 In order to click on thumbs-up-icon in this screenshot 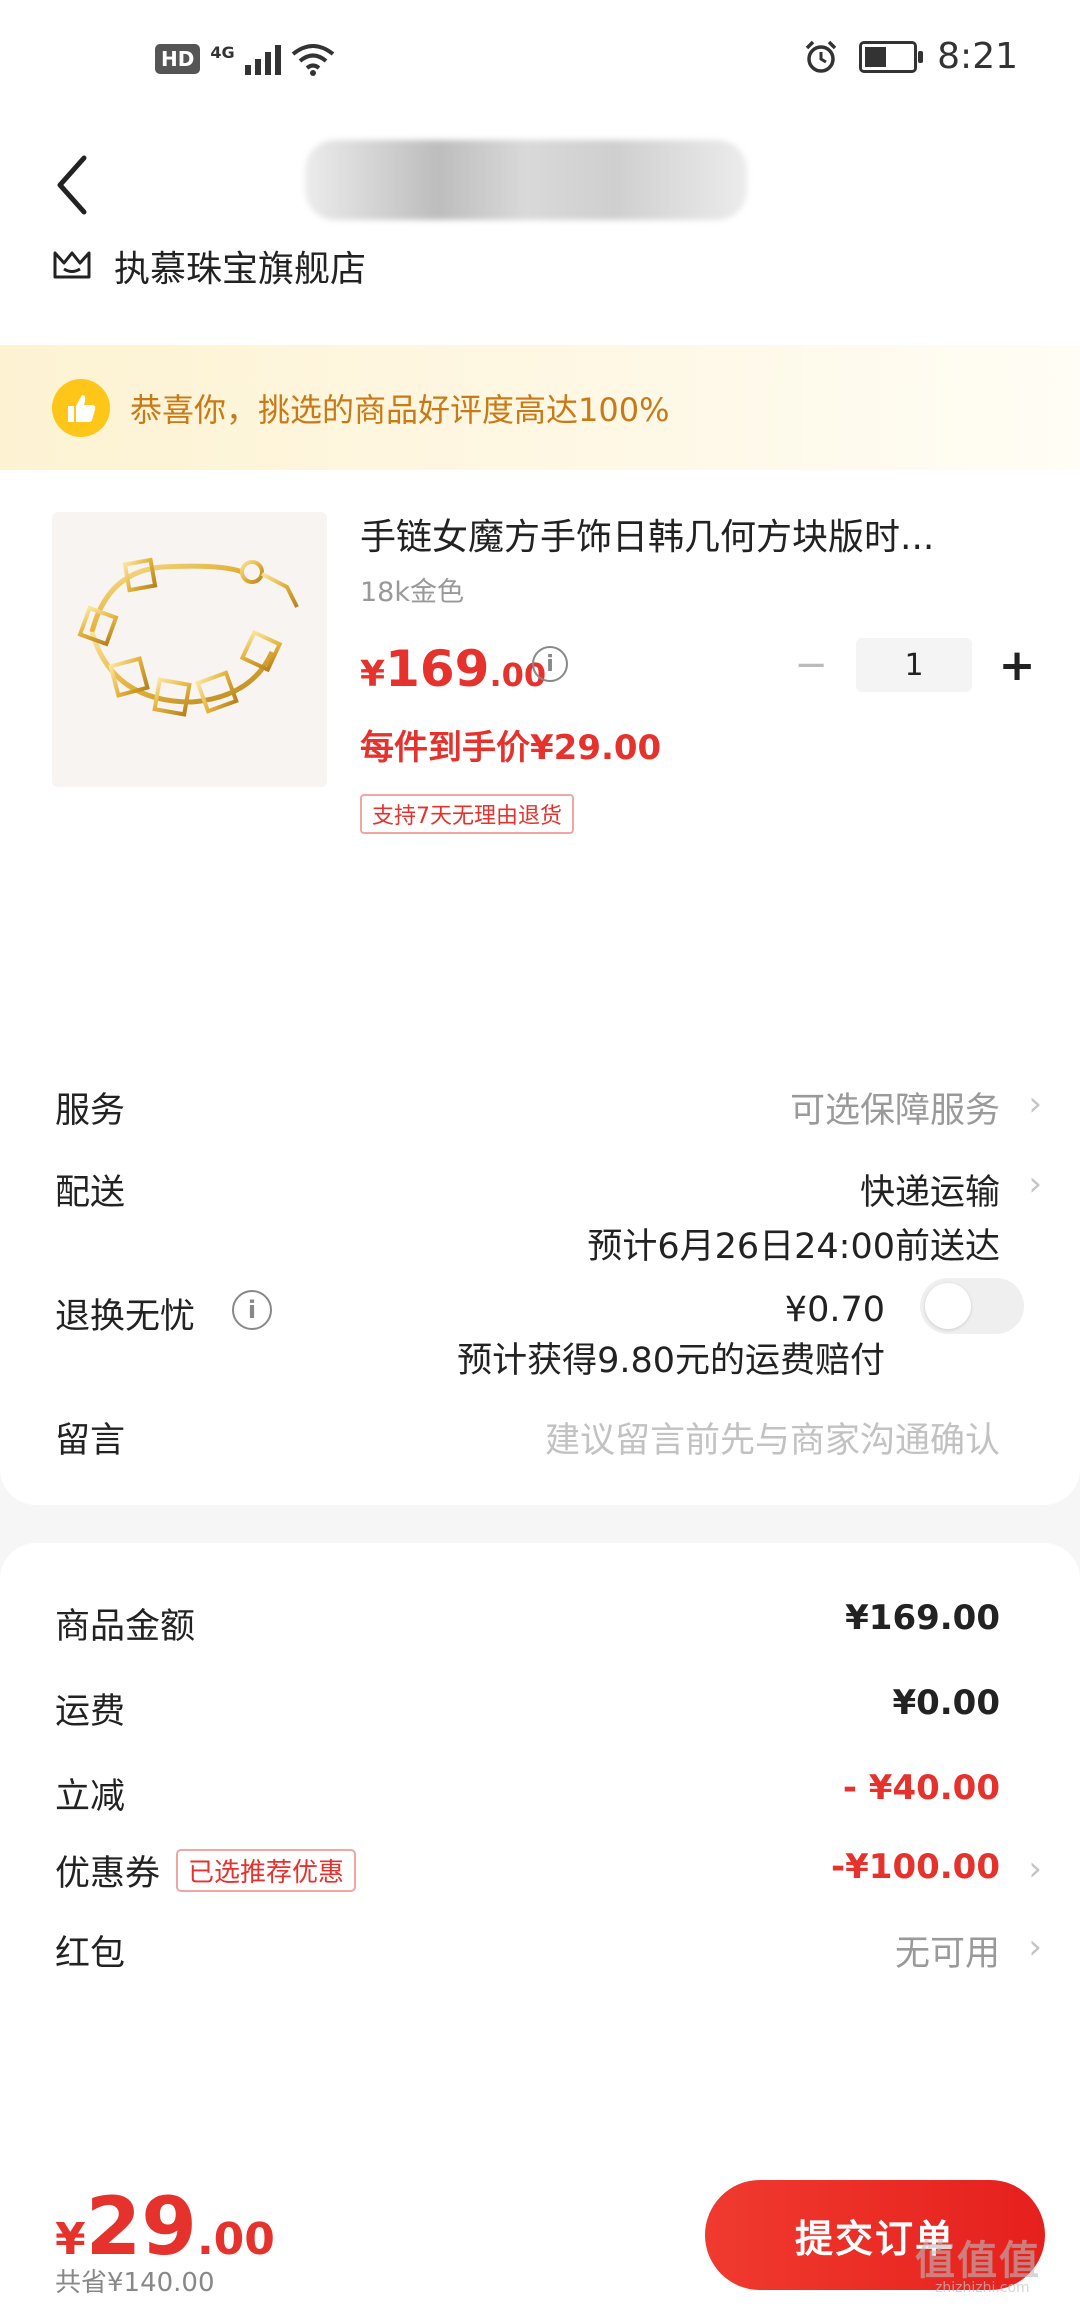, I will do `click(81, 407)`.